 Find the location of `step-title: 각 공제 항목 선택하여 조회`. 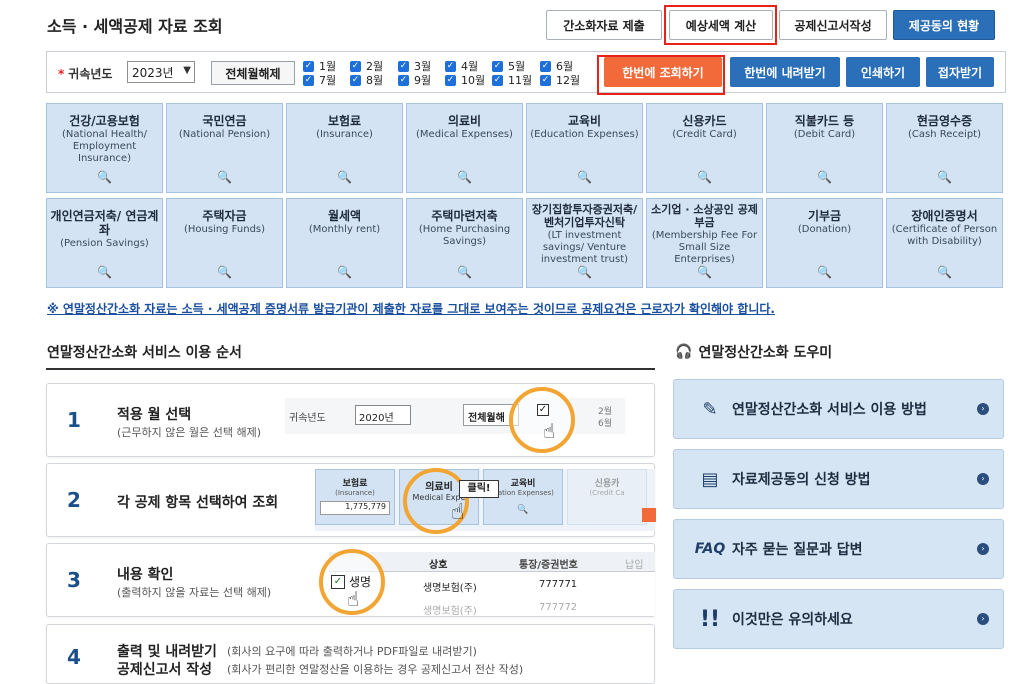

step-title: 각 공제 항목 선택하여 조회 is located at coordinates (198, 503).